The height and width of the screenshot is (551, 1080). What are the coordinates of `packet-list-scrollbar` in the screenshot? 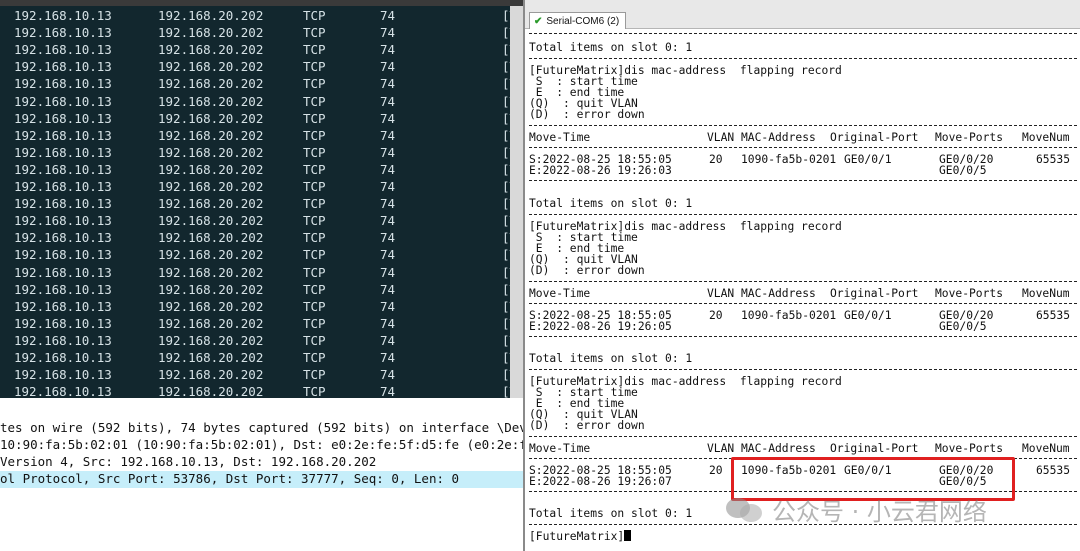 It's located at (516, 202).